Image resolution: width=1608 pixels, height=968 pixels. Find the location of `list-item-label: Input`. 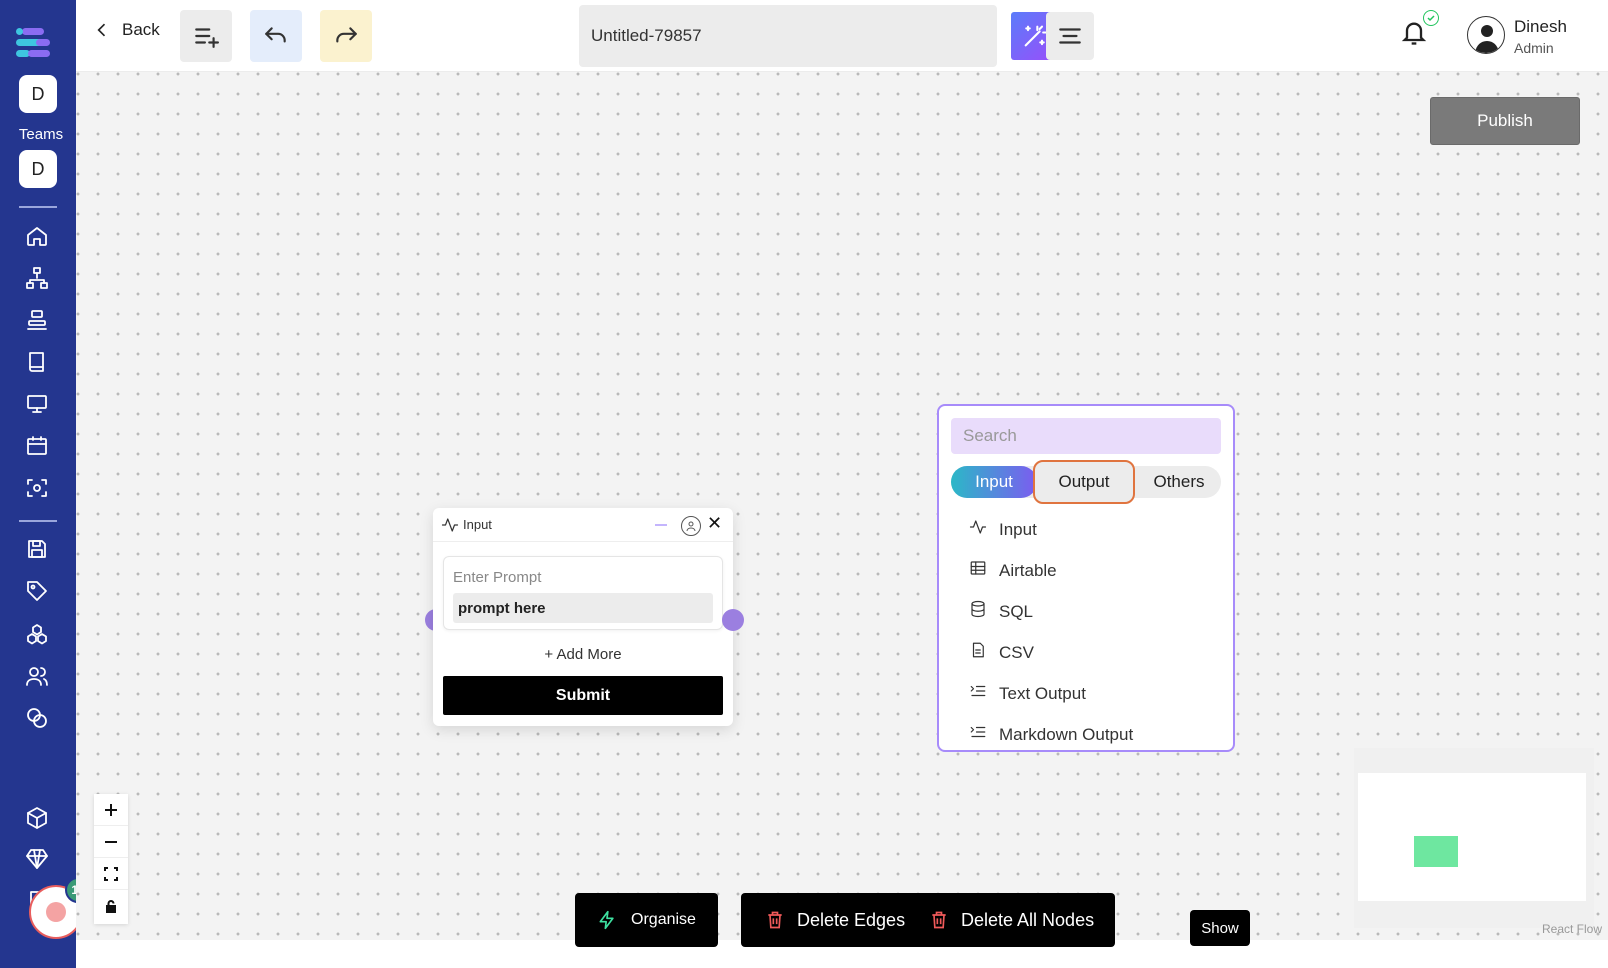

list-item-label: Input is located at coordinates (1018, 529).